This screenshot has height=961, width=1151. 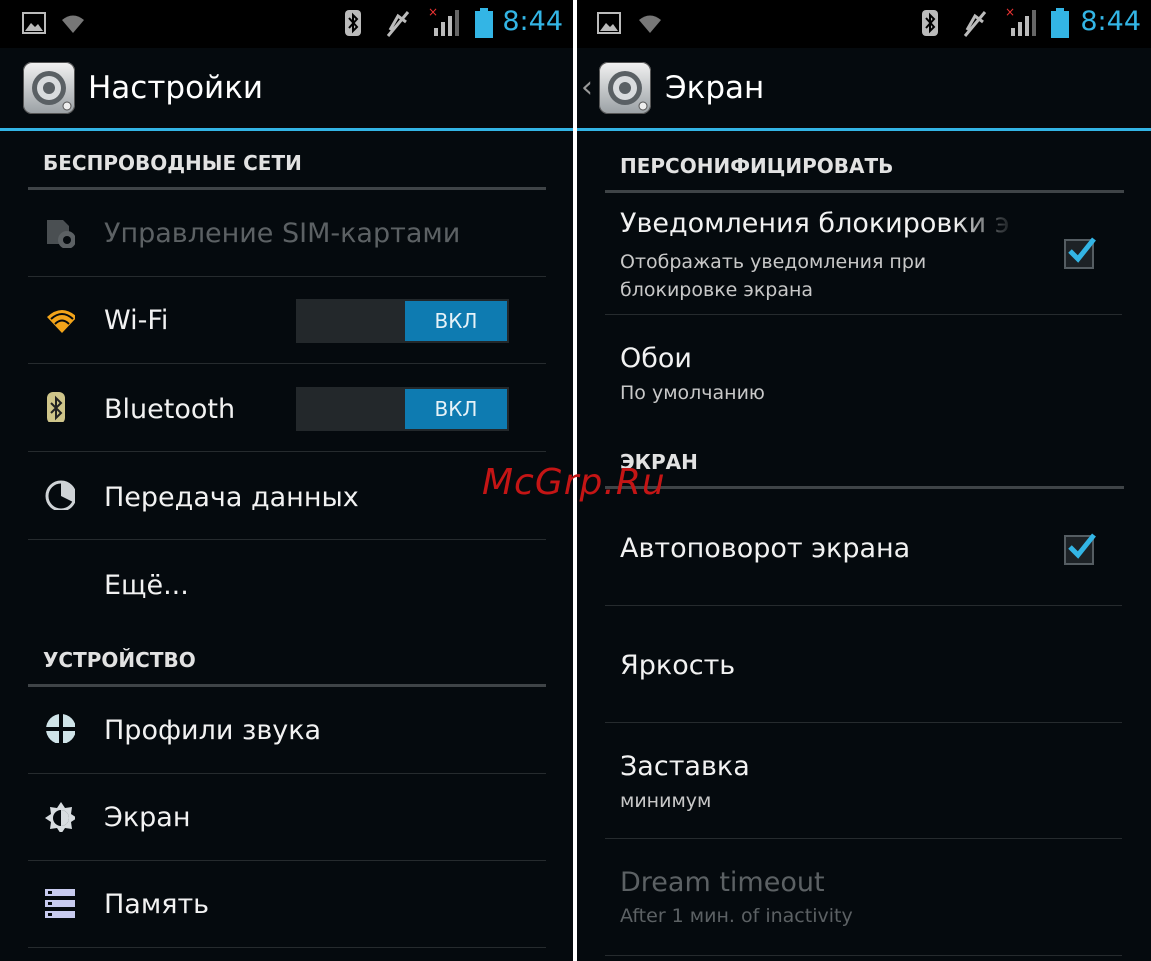 I want to click on sidebar-item-bluetooth: Bluetooth ВКЛ, so click(x=287, y=408).